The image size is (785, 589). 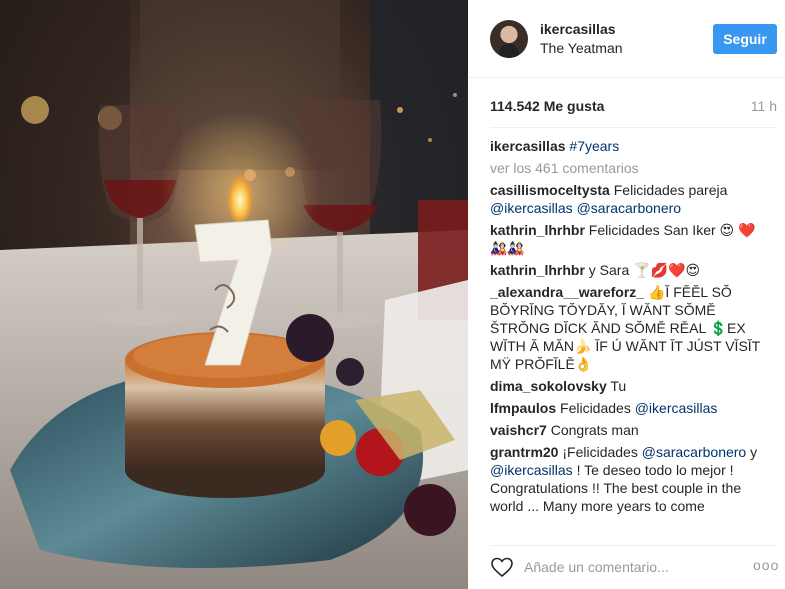 What do you see at coordinates (627, 386) in the screenshot?
I see `comment-item: dima_sokolovsky Tu` at bounding box center [627, 386].